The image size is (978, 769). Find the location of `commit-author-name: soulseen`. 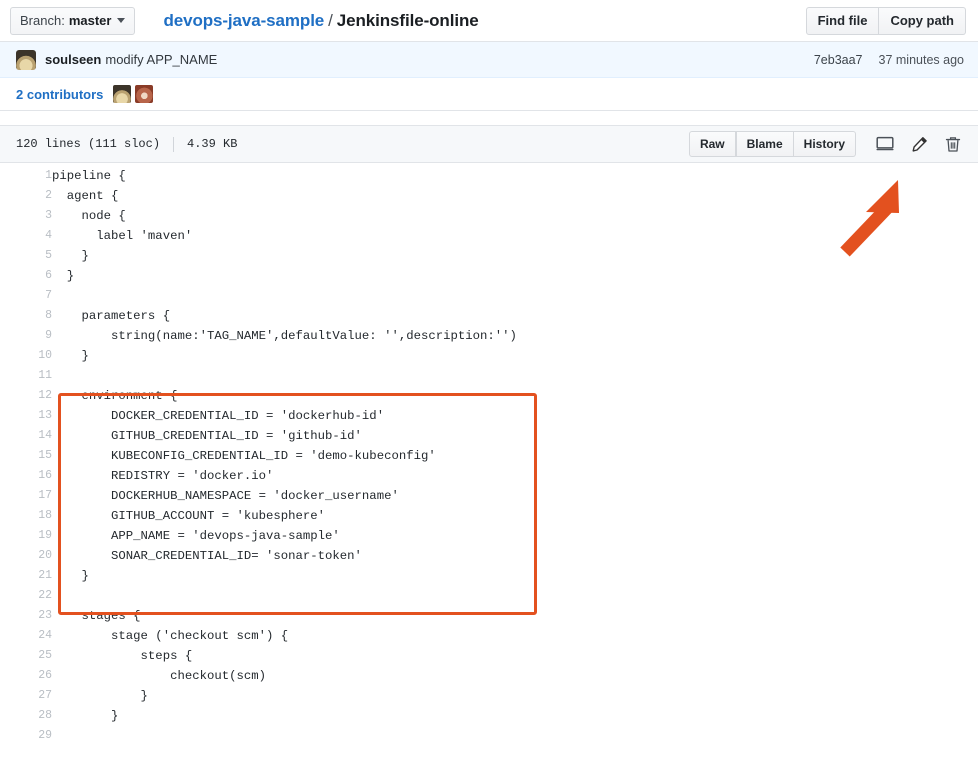

commit-author-name: soulseen is located at coordinates (73, 59).